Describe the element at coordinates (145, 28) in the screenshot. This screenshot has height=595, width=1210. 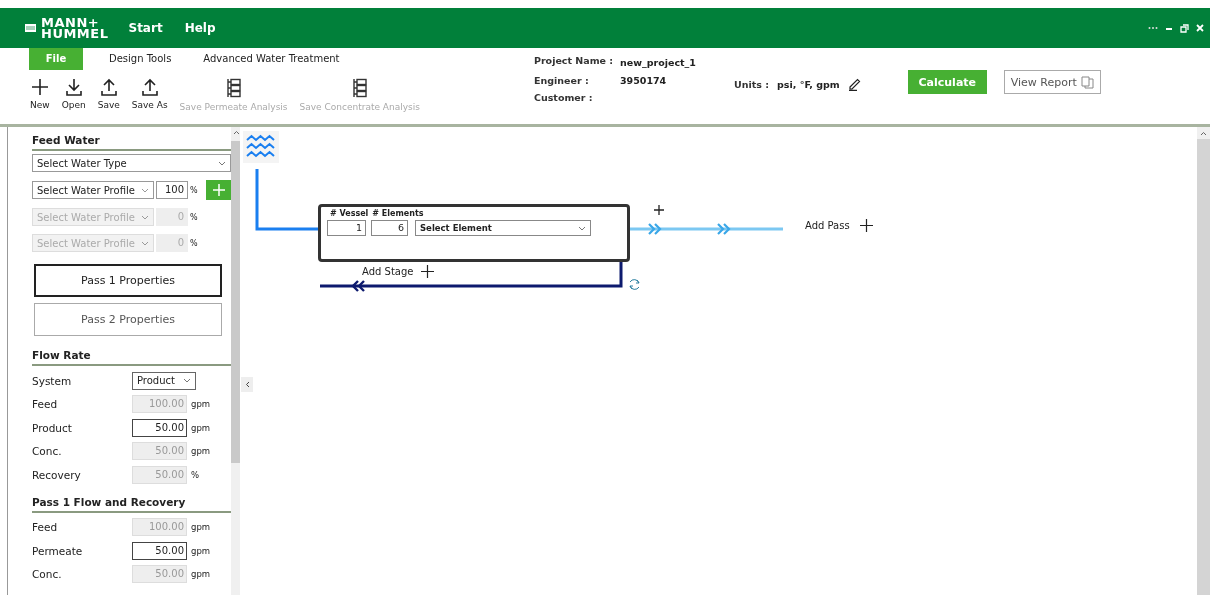
I see `menu-item: Start` at that location.